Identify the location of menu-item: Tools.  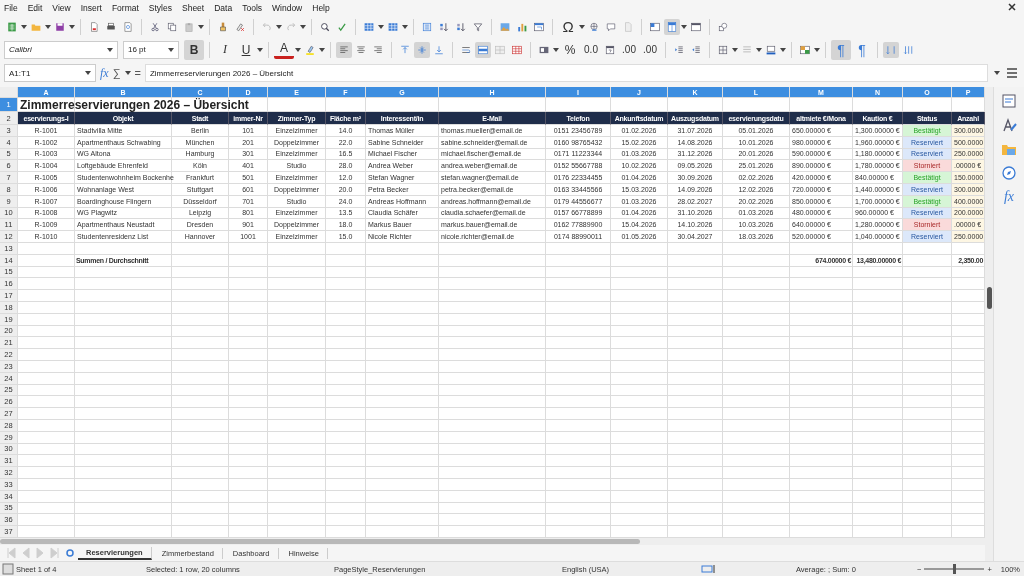
(252, 7).